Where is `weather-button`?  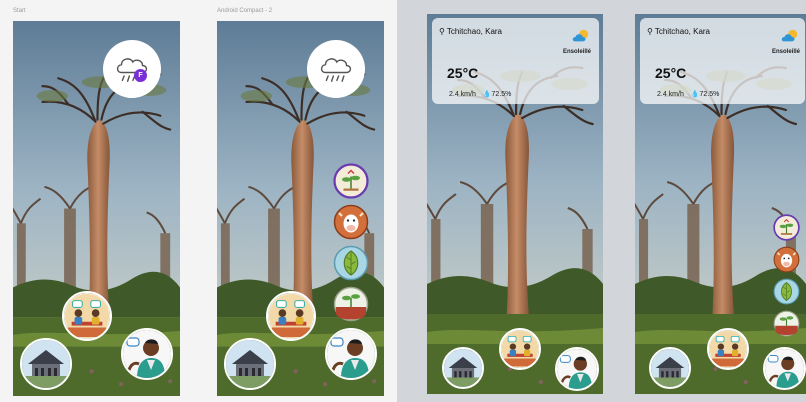
weather-button is located at coordinates (336, 69).